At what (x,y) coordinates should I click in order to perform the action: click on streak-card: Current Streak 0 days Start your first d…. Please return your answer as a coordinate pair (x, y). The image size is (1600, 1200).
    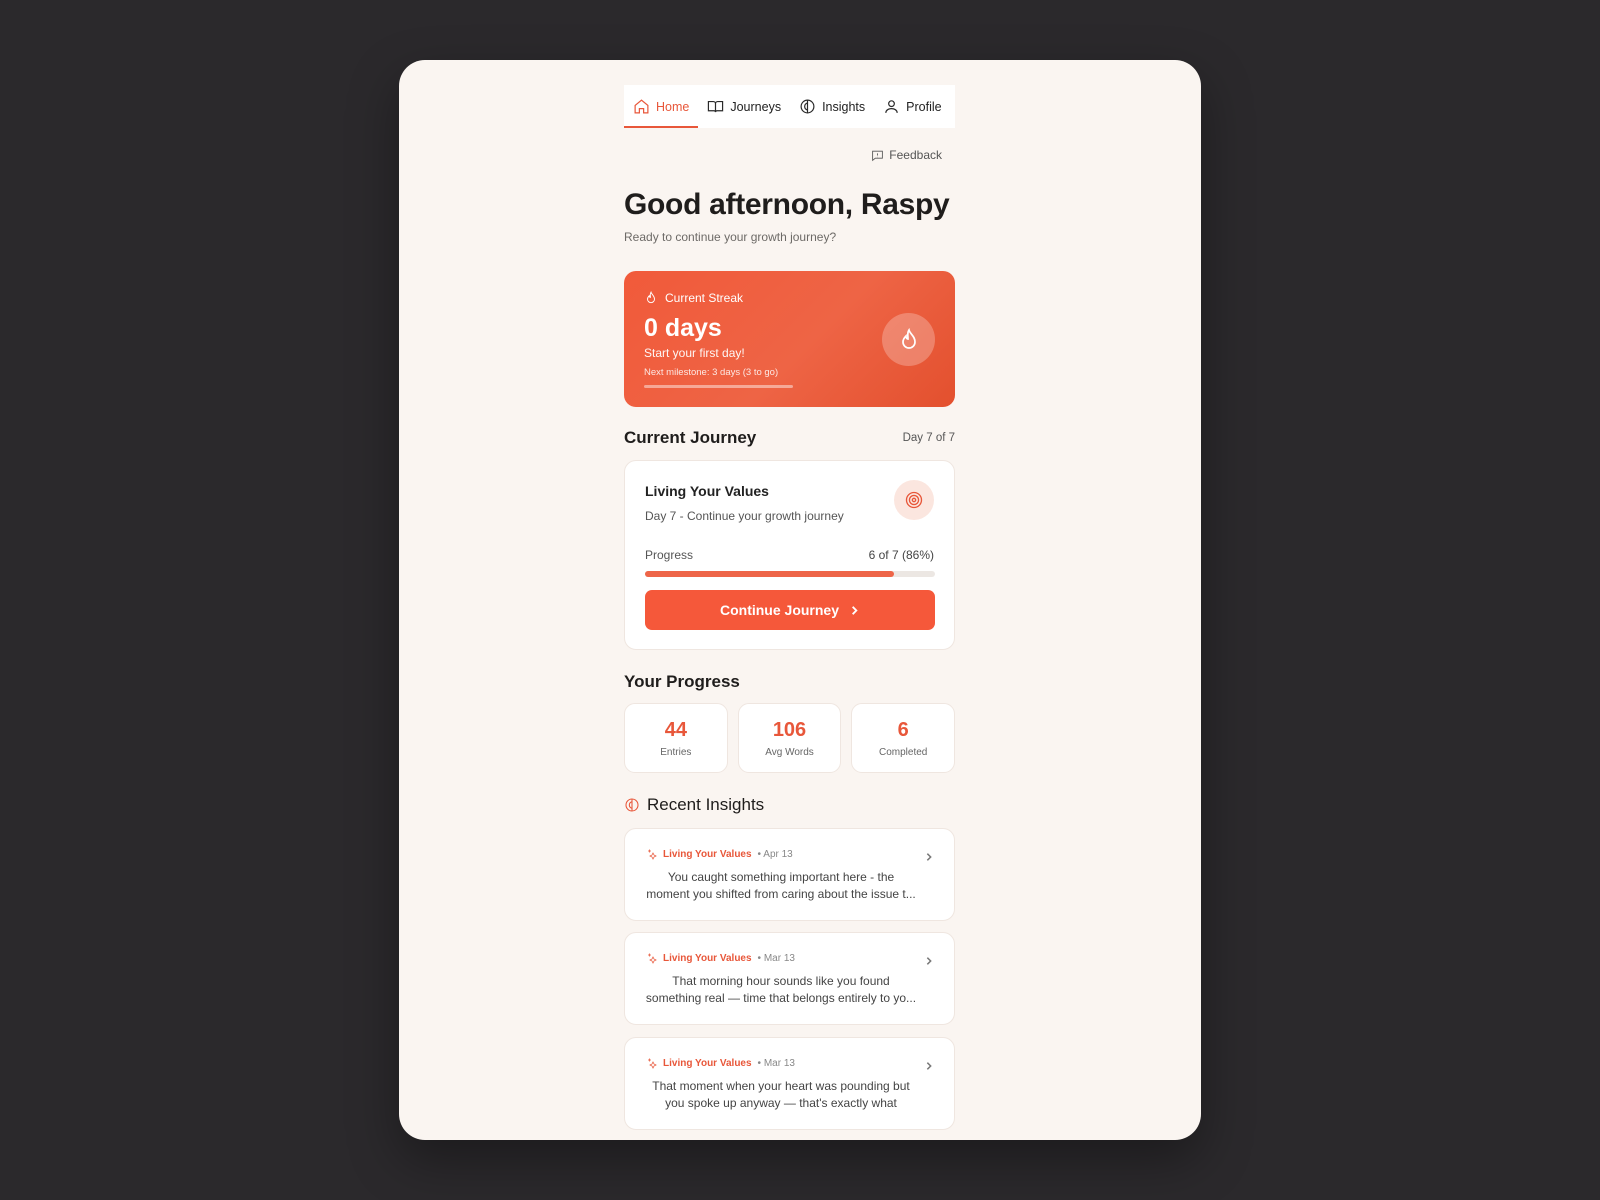
    Looking at the image, I should click on (789, 339).